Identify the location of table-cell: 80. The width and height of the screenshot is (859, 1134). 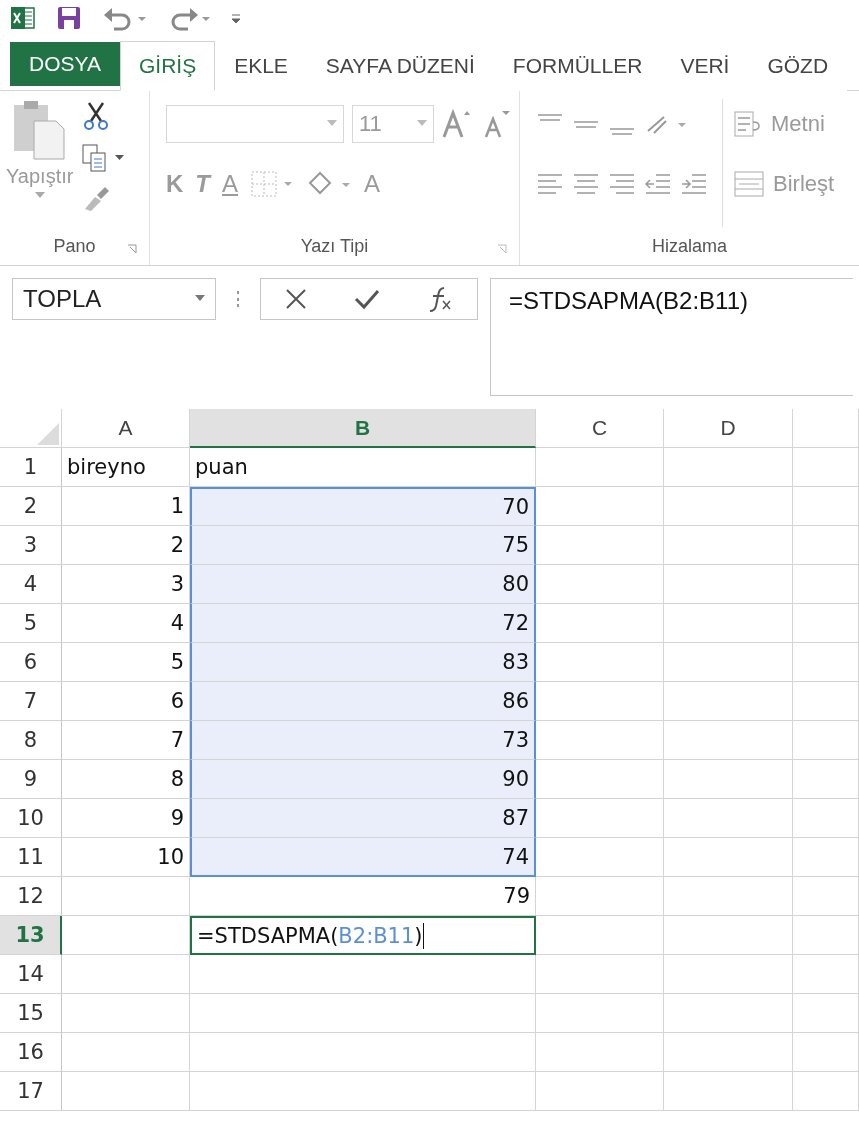
(363, 584).